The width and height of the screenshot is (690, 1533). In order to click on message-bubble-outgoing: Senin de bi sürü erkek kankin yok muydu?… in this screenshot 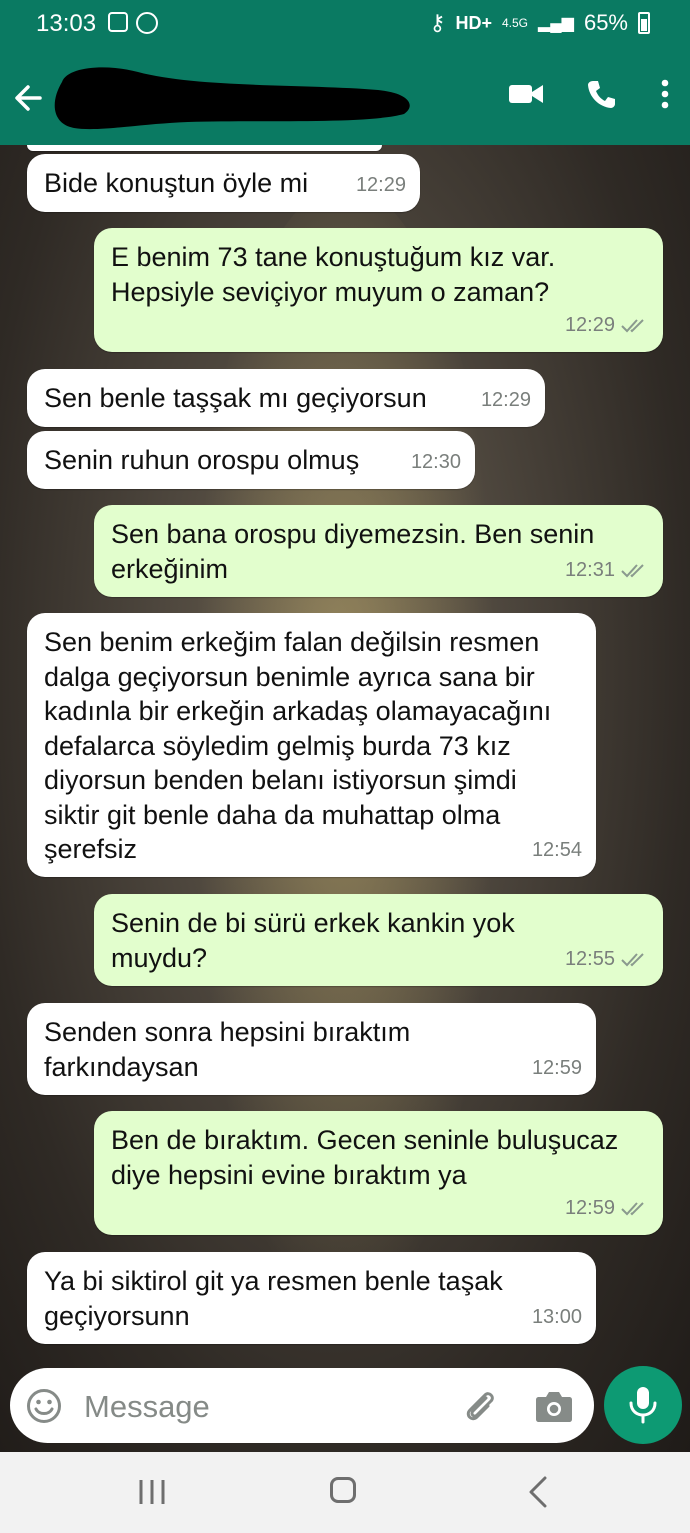, I will do `click(378, 940)`.